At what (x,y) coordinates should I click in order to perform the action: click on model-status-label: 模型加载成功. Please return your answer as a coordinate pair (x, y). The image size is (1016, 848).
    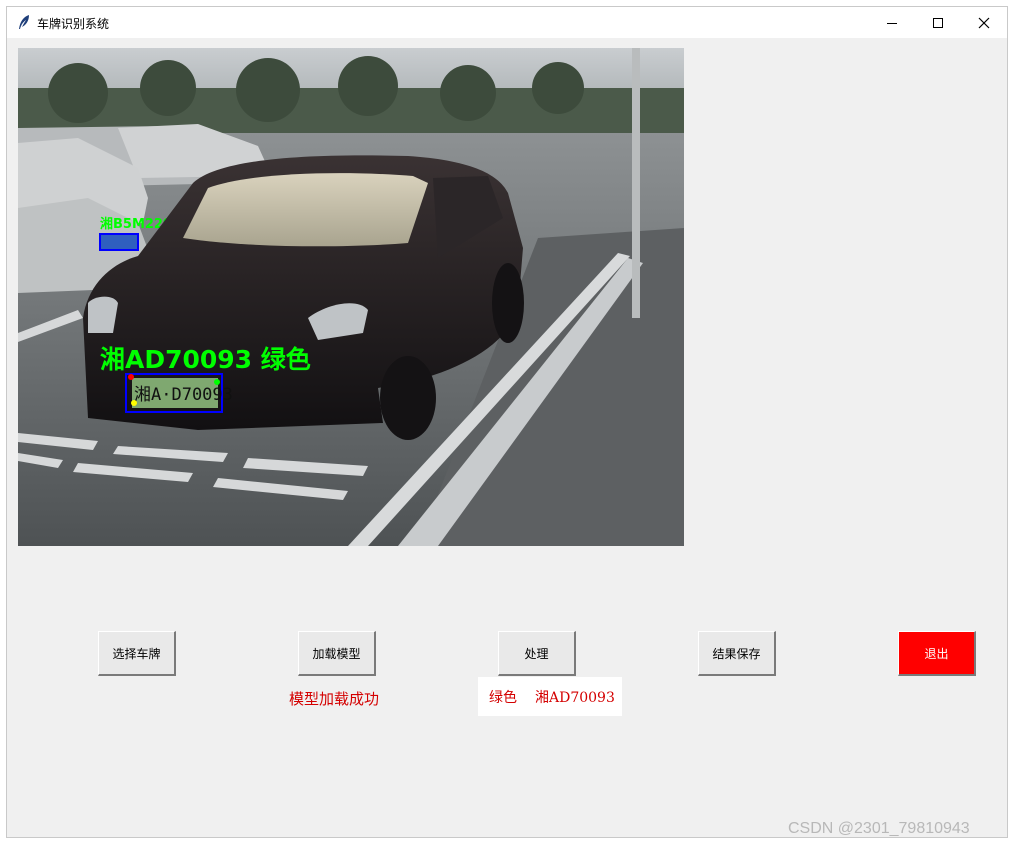
    Looking at the image, I should click on (334, 699).